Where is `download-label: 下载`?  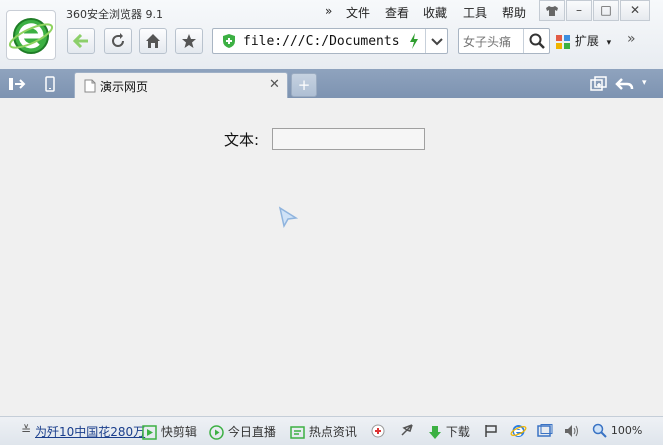
download-label: 下载 is located at coordinates (457, 432).